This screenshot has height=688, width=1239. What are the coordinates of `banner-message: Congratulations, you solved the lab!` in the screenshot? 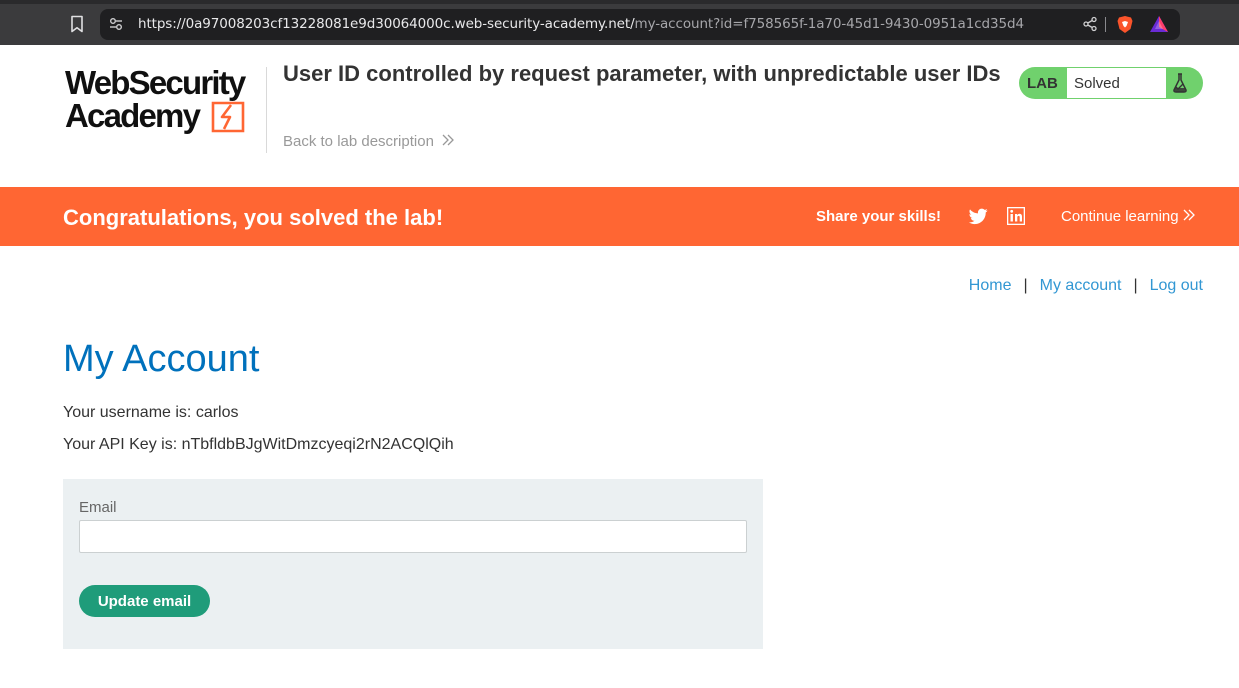 It's located at (253, 217).